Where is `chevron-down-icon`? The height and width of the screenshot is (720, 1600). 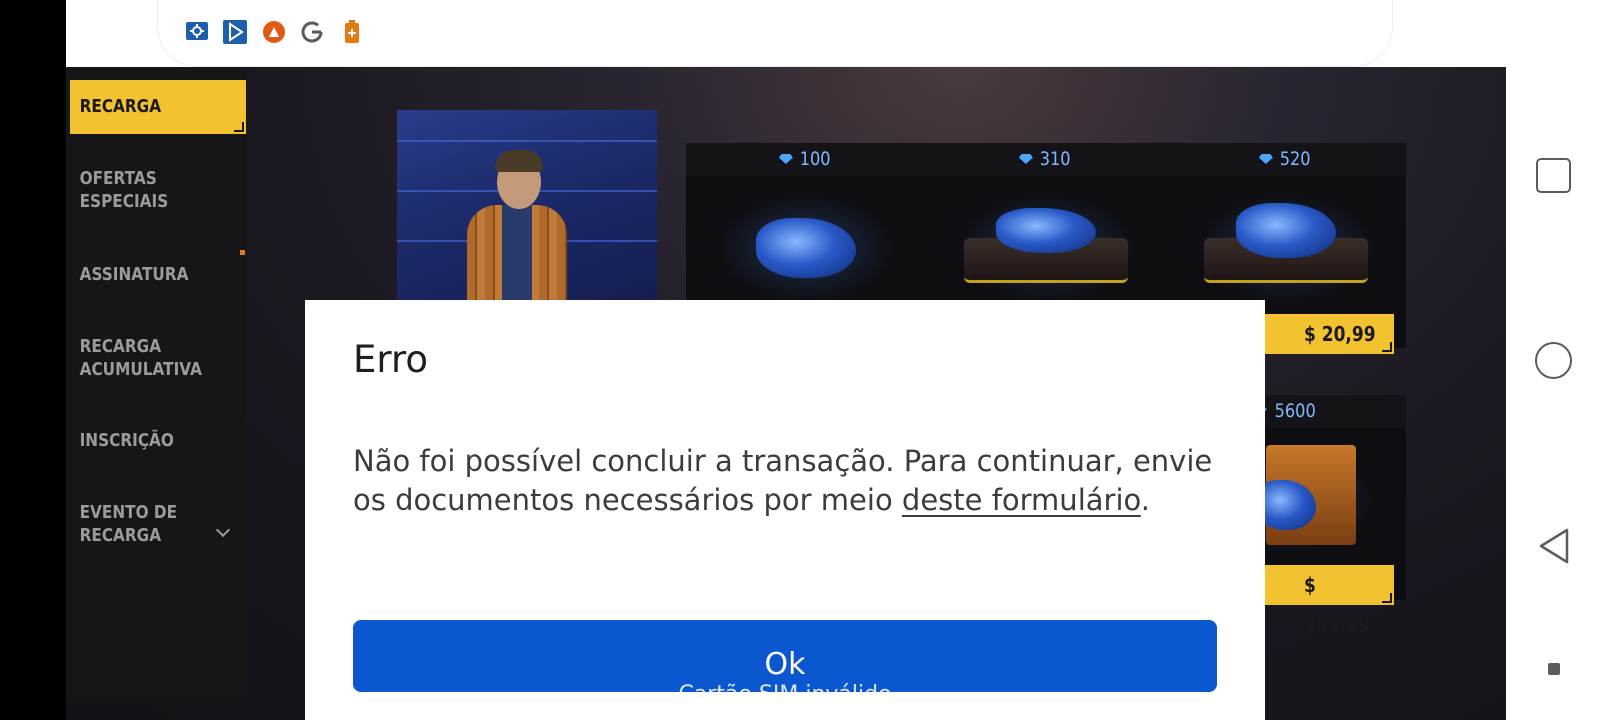
chevron-down-icon is located at coordinates (223, 530).